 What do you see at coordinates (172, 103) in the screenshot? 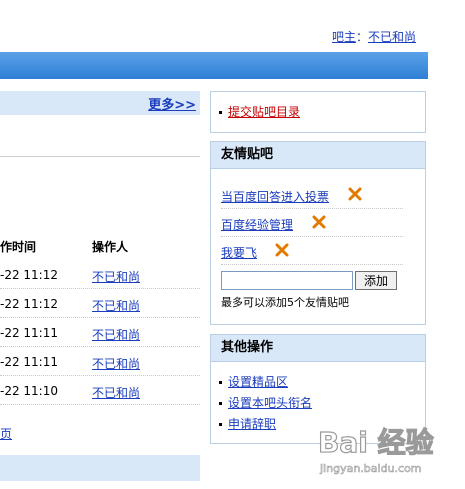
I see `more-link: 更多>>` at bounding box center [172, 103].